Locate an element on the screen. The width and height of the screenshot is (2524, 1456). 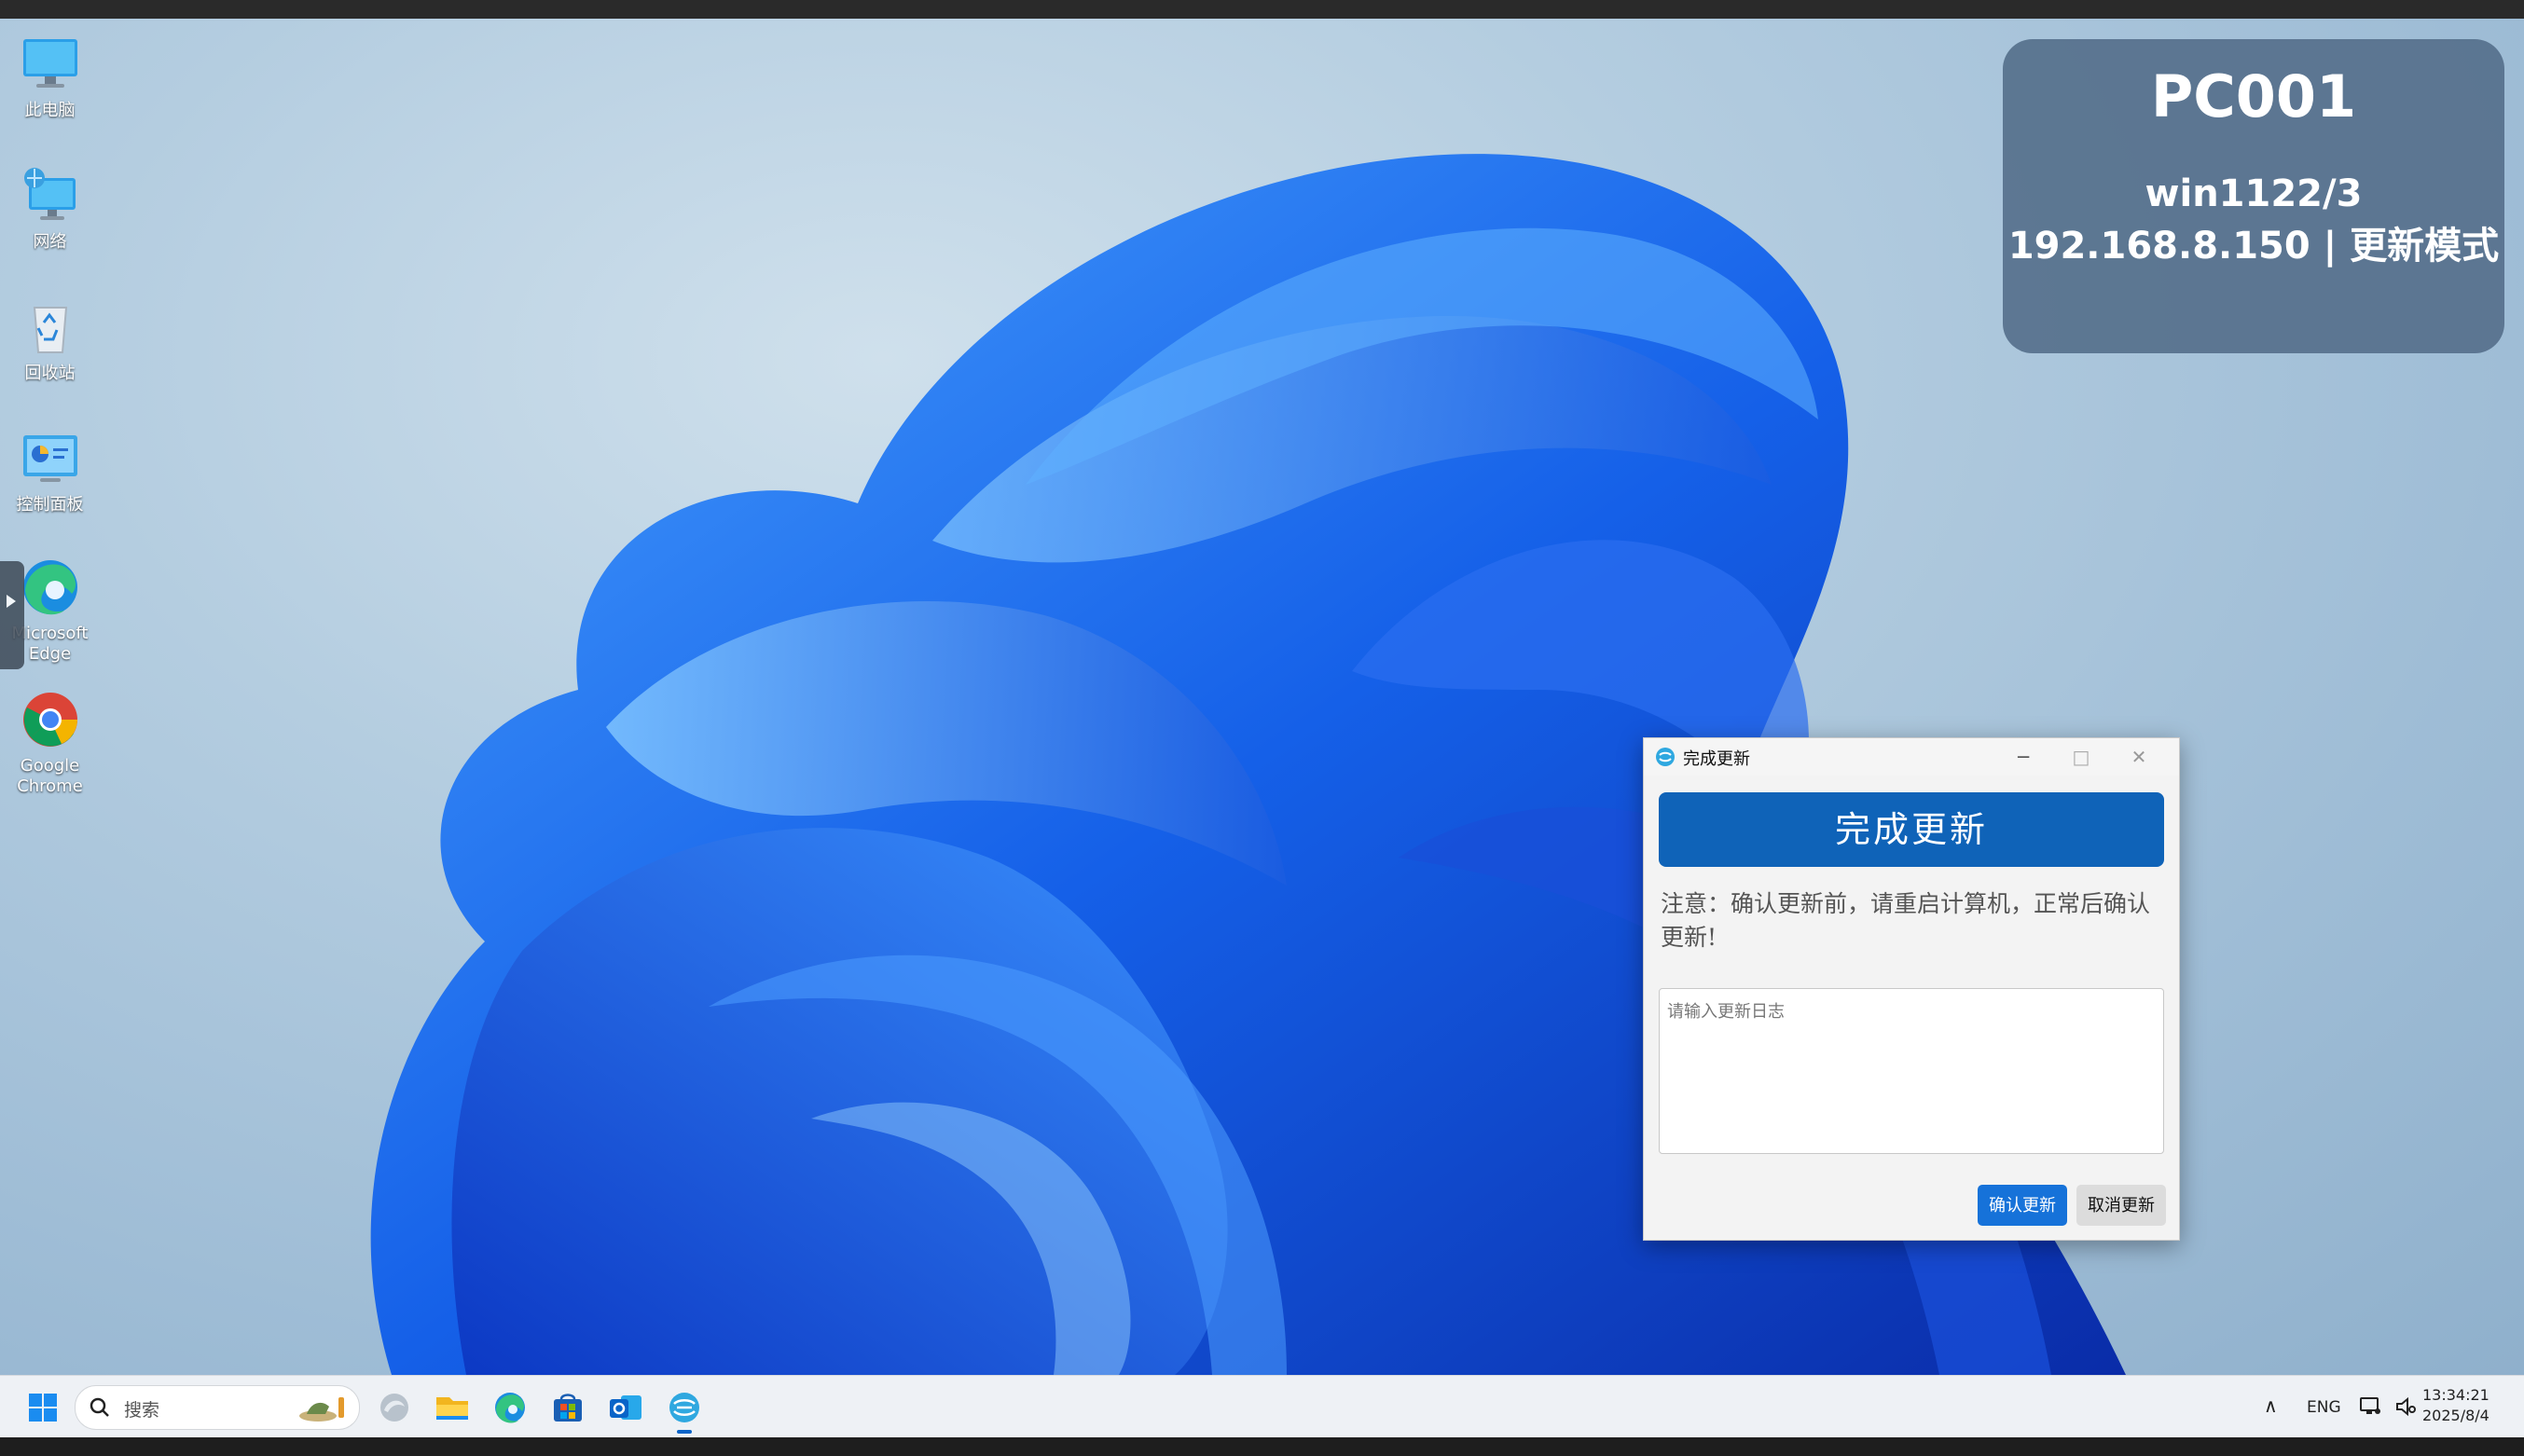
taskbar: 搜索 ∧ ENG 13:34:21 2025/8/4 is located at coordinates (1262, 1406).